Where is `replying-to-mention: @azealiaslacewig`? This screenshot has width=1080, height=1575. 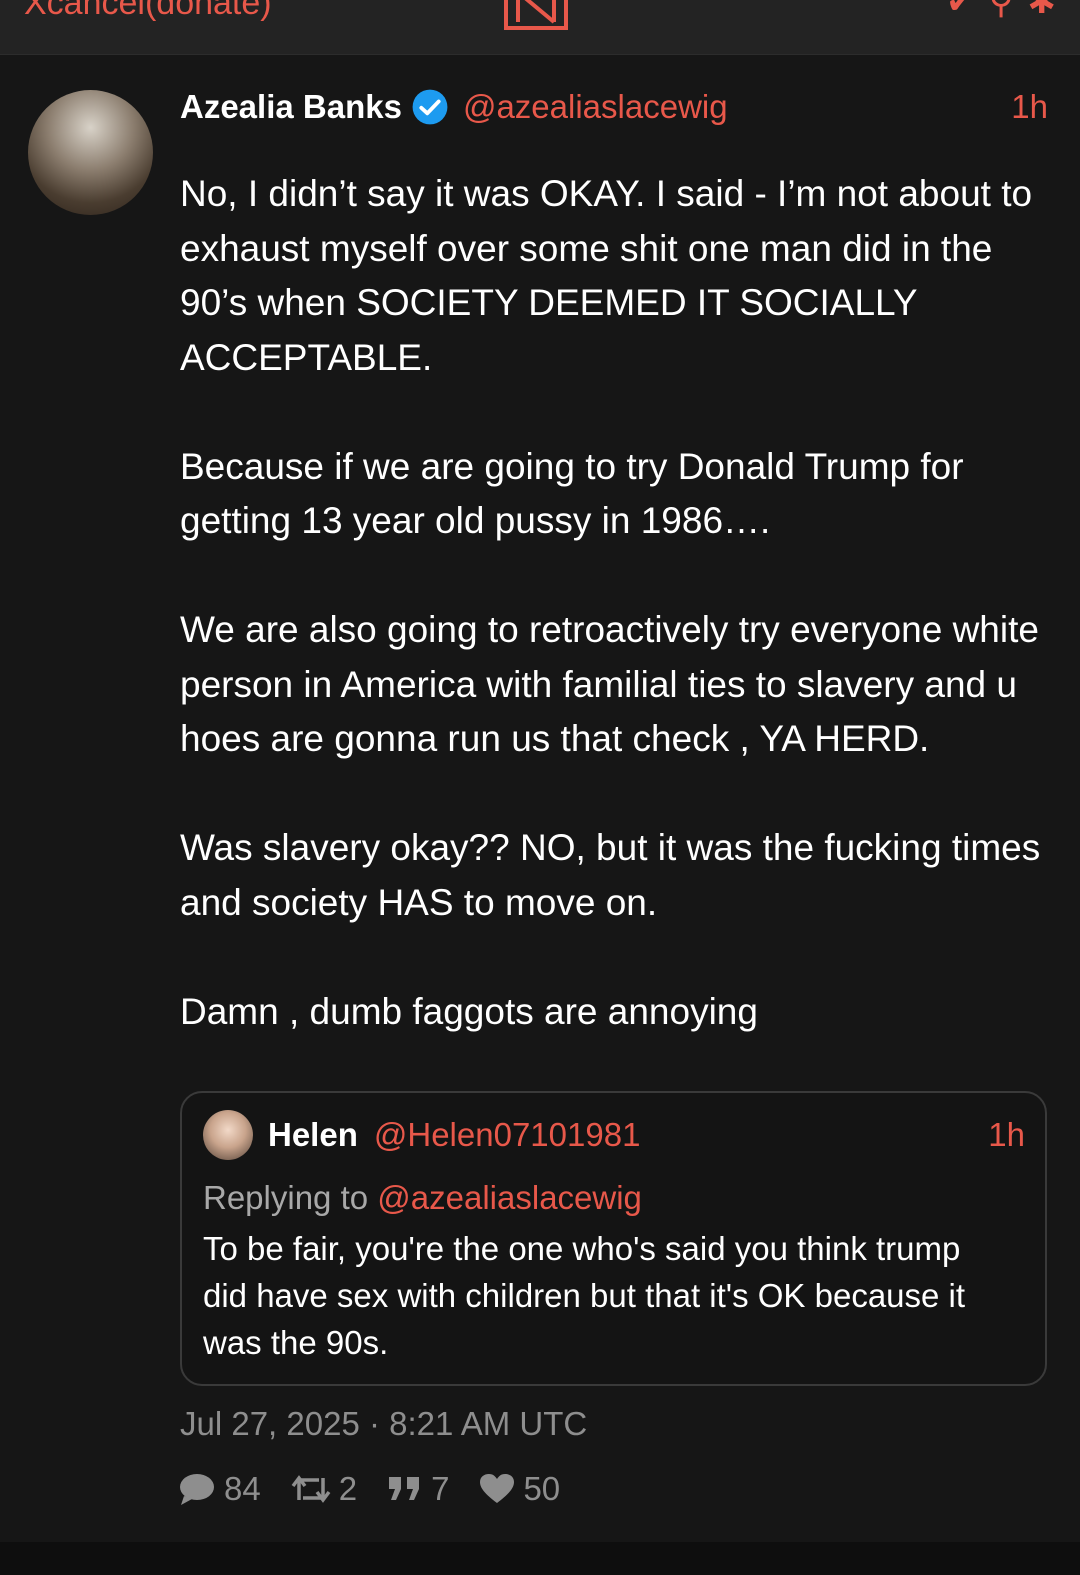
replying-to-mention: @azealiaslacewig is located at coordinates (509, 1197).